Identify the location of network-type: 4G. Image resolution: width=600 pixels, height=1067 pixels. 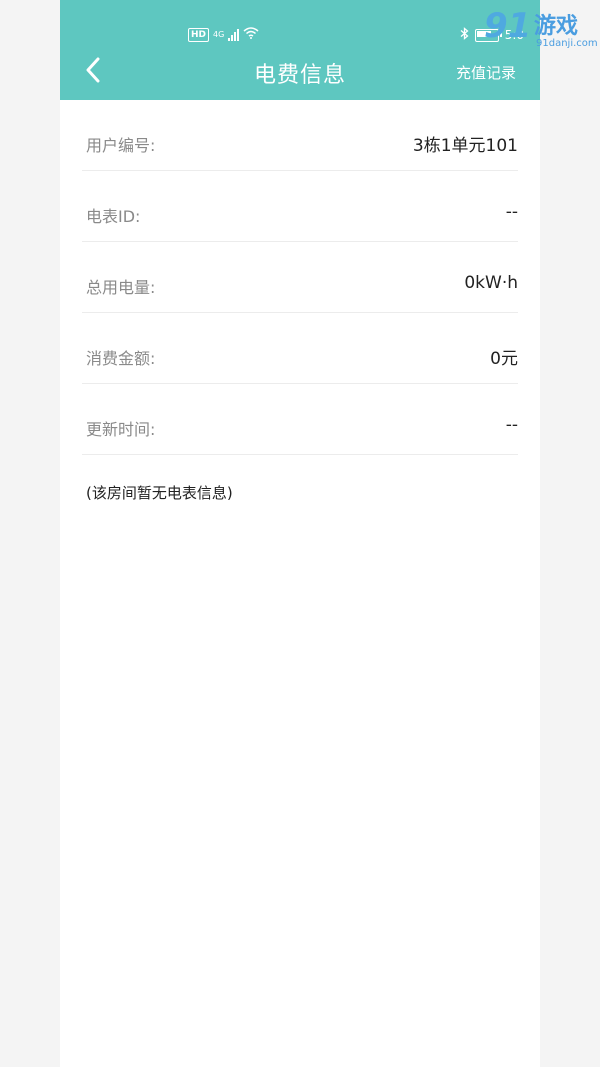
(219, 34).